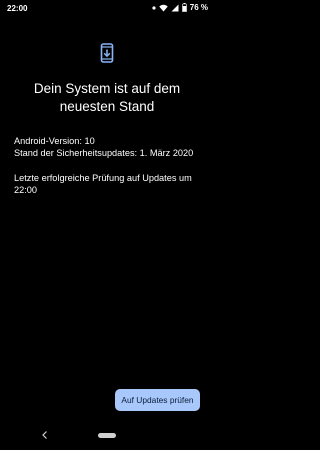 This screenshot has height=450, width=320. Describe the element at coordinates (175, 7) in the screenshot. I see `signal-icon` at that location.